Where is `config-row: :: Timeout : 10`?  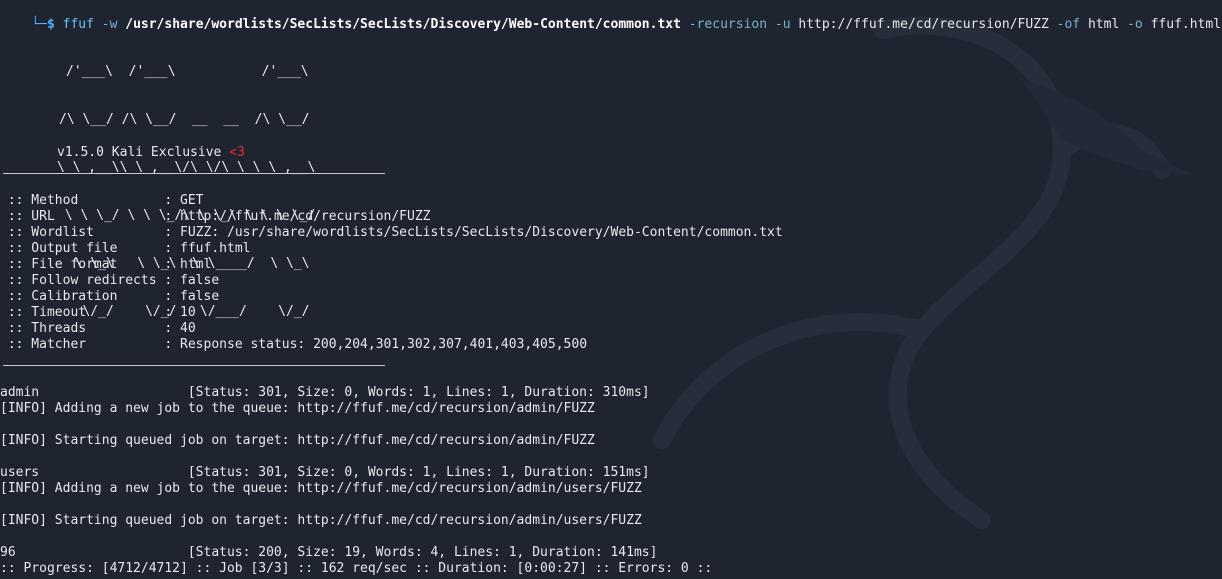 config-row: :: Timeout : 10 is located at coordinates (98, 313).